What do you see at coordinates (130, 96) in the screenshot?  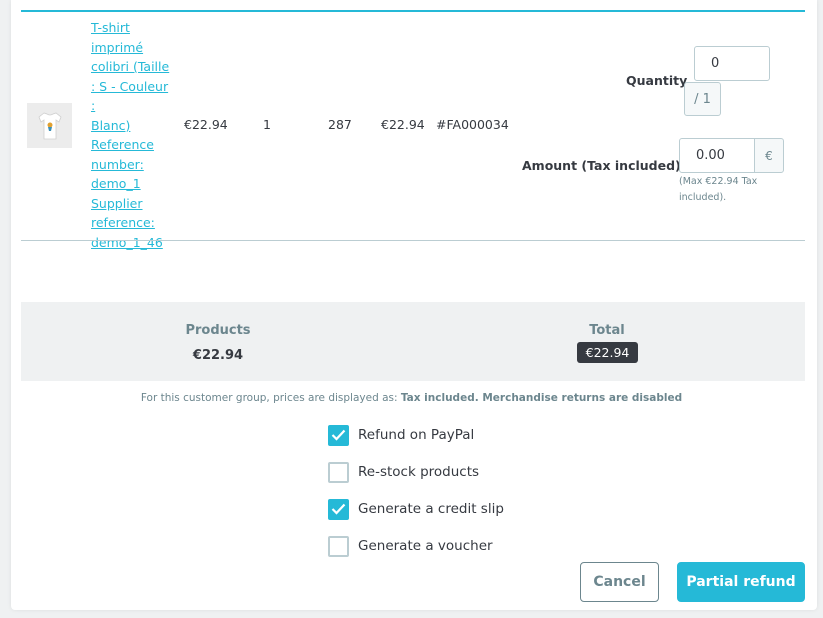 I see `product-name-line: : S - Couleur :` at bounding box center [130, 96].